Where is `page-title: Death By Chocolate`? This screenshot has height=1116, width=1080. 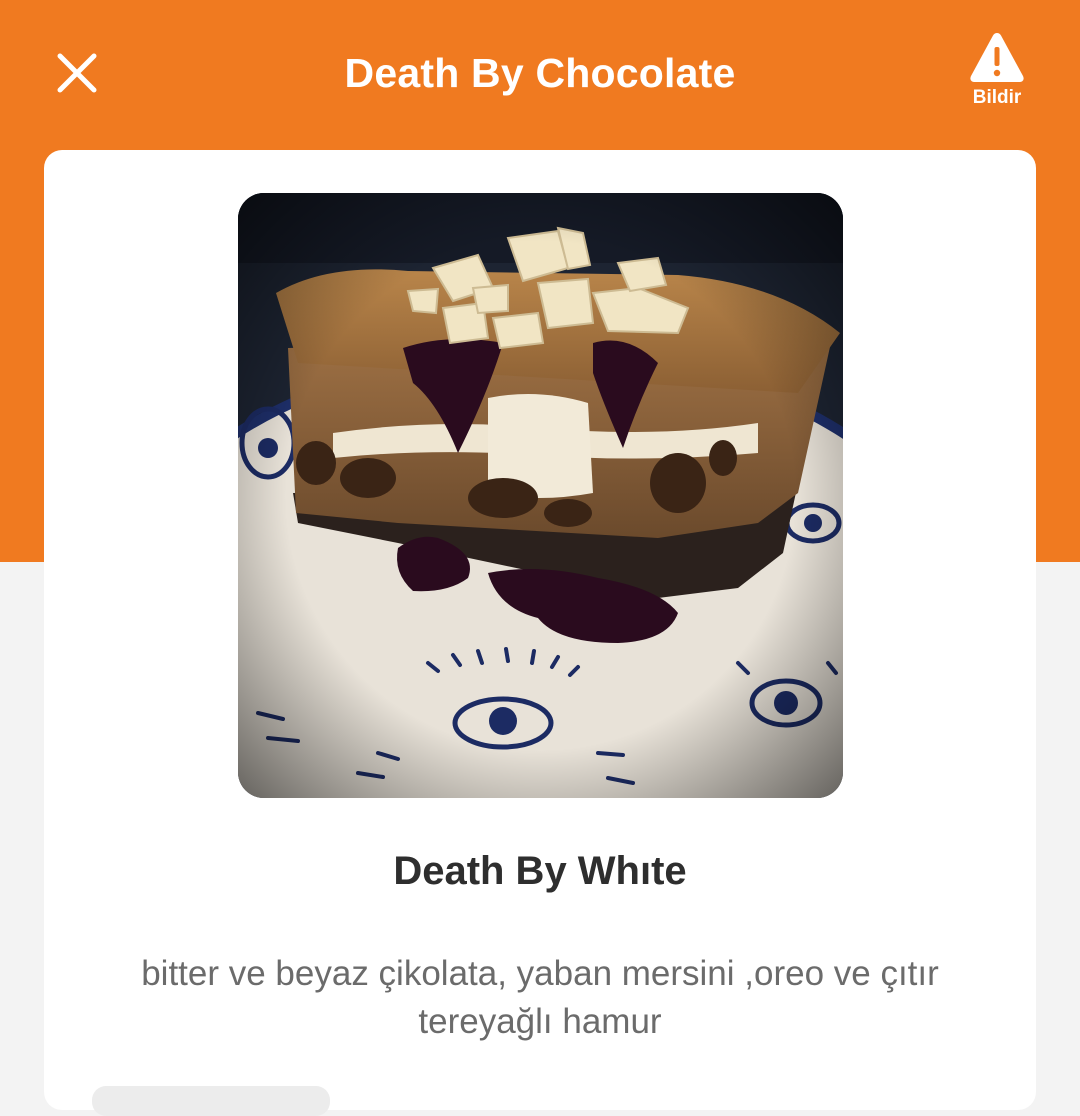 page-title: Death By Chocolate is located at coordinates (540, 73).